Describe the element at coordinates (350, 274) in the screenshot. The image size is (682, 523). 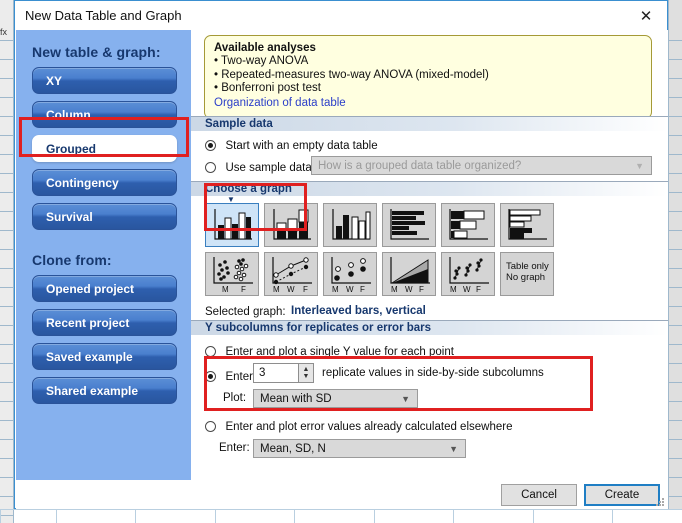
I see `graph-thumb-symbol-plot: M W F` at that location.